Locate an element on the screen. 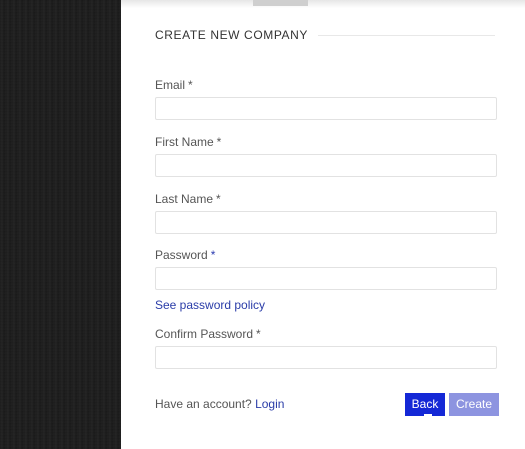  first-name-field is located at coordinates (326, 165).